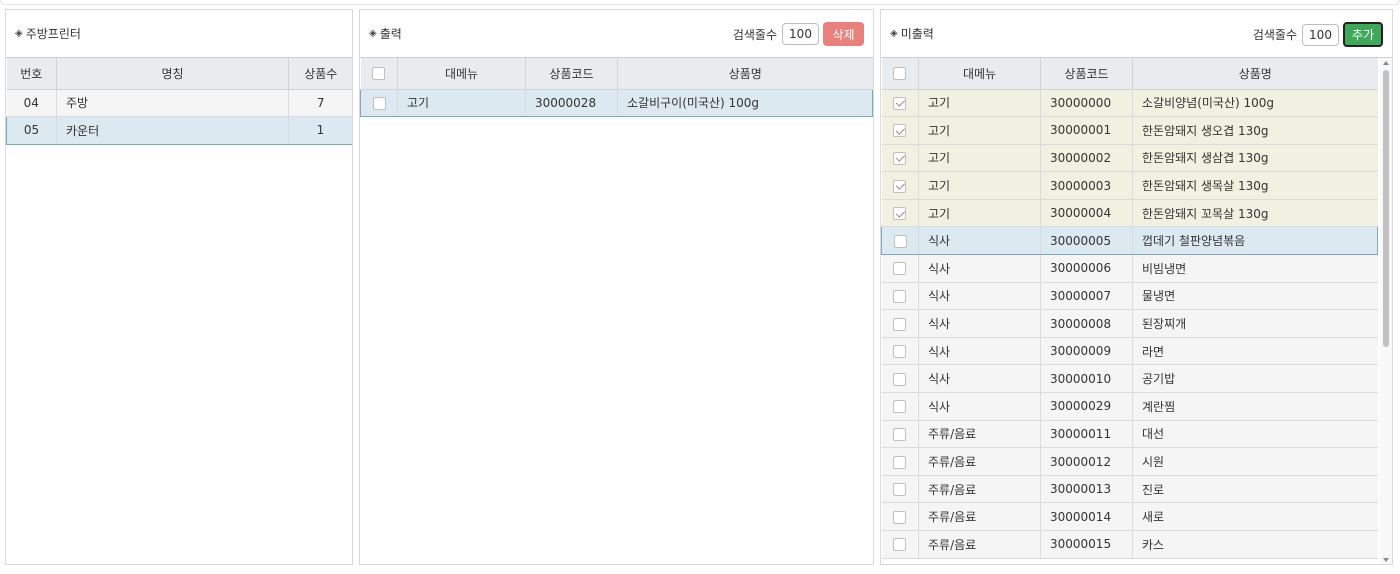 The height and width of the screenshot is (574, 1400). What do you see at coordinates (700, 2) in the screenshot?
I see `top-toolbar-edge` at bounding box center [700, 2].